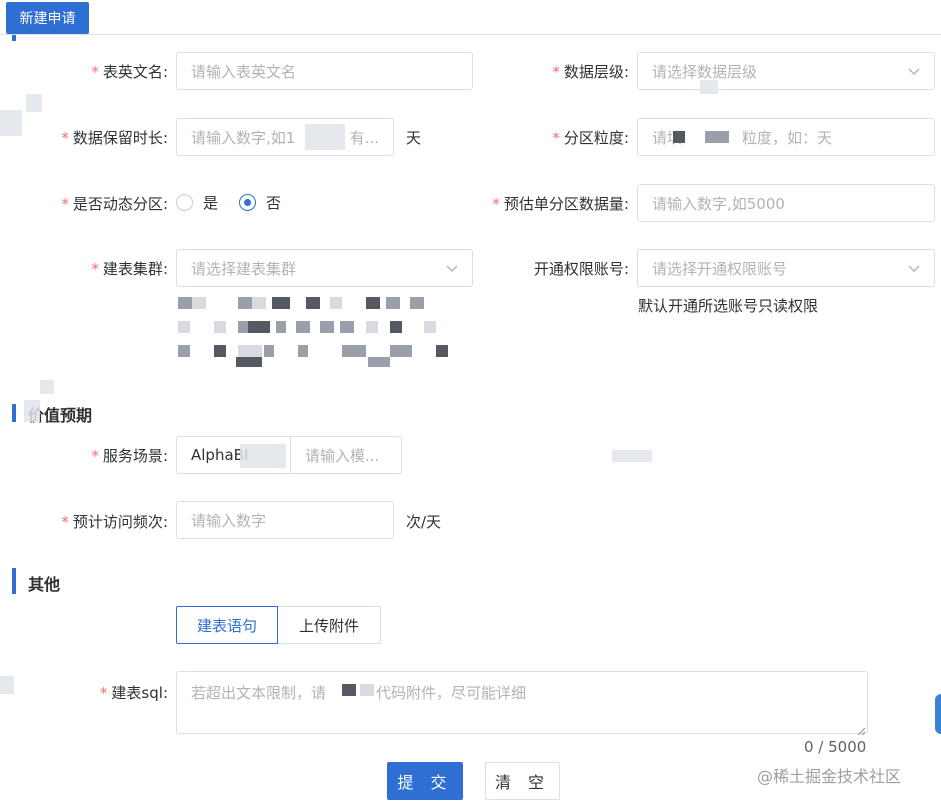 The width and height of the screenshot is (941, 806). I want to click on table-name-label: * 表英文名:, so click(129, 72).